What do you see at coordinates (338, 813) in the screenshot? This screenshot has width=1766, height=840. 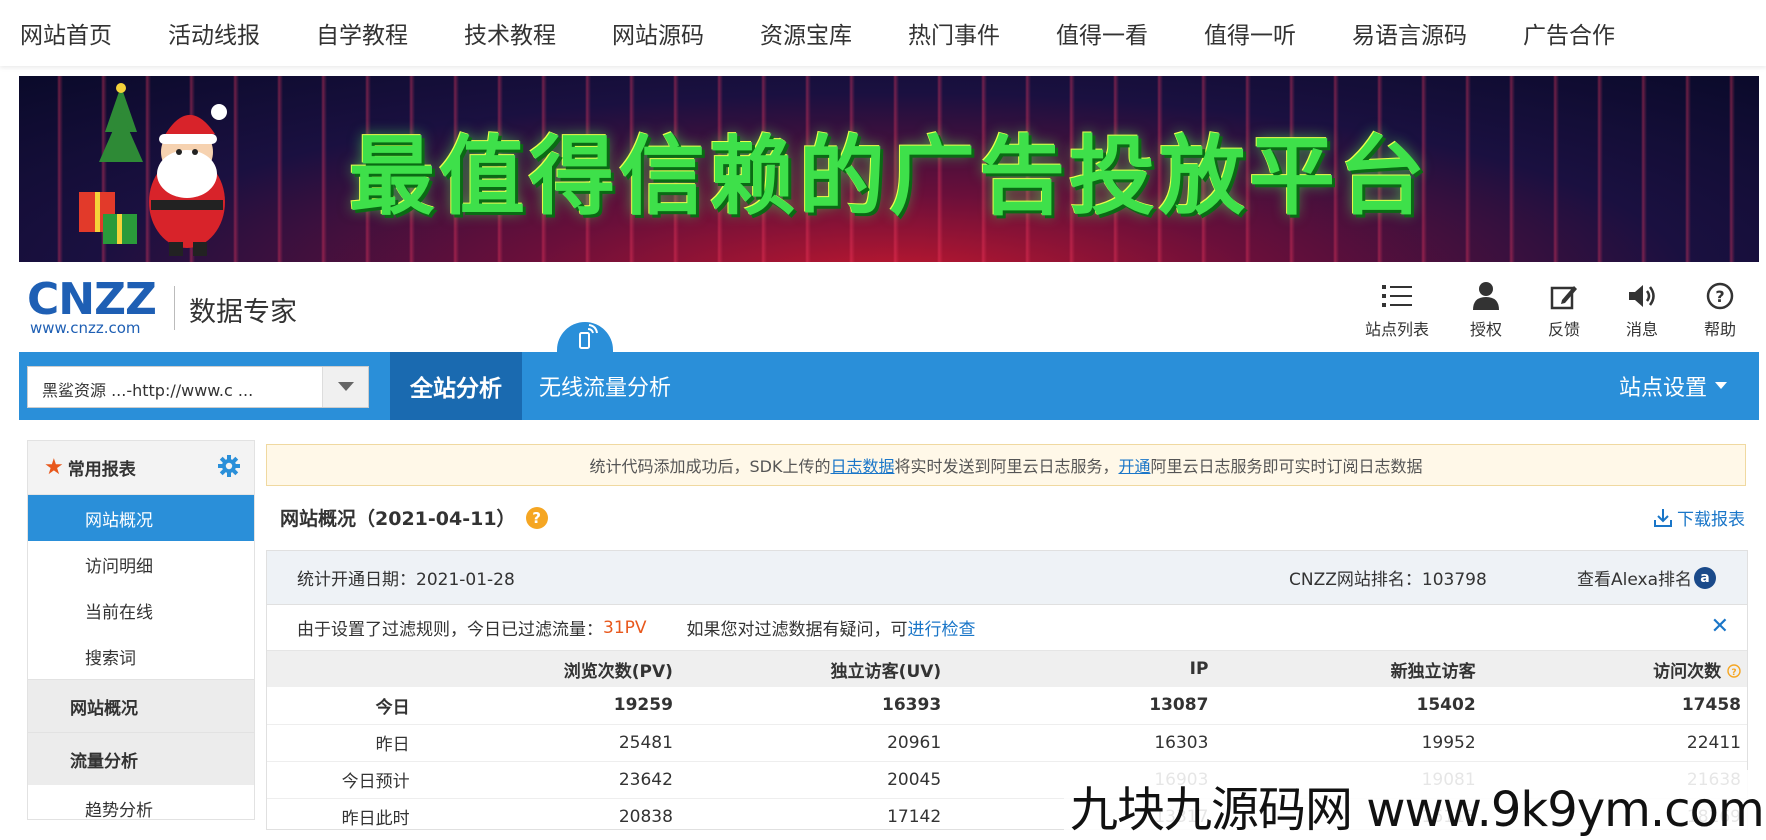 I see `row-label: 昨日此时` at bounding box center [338, 813].